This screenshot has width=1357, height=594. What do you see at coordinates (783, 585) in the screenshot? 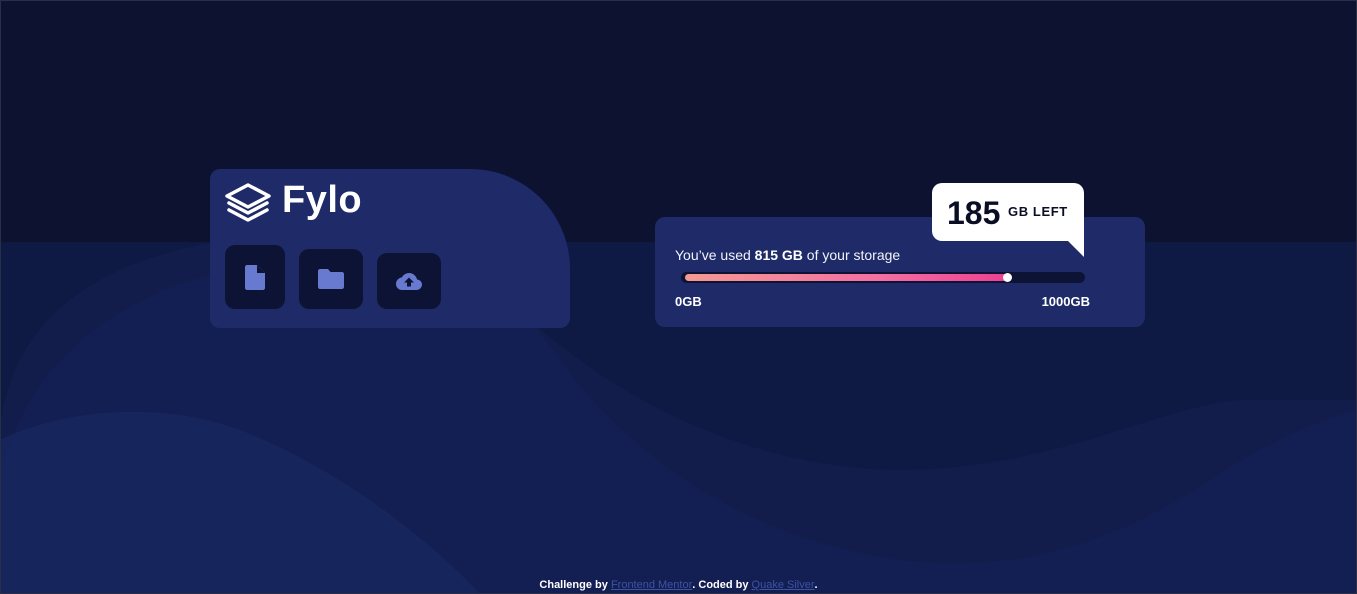
I see `author-link: Quake Silver` at bounding box center [783, 585].